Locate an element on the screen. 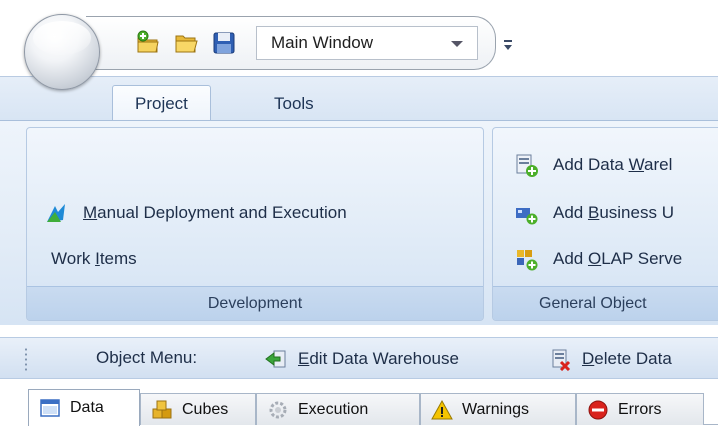 Image resolution: width=718 pixels, height=445 pixels. tab-tools-label: Tools is located at coordinates (294, 103).